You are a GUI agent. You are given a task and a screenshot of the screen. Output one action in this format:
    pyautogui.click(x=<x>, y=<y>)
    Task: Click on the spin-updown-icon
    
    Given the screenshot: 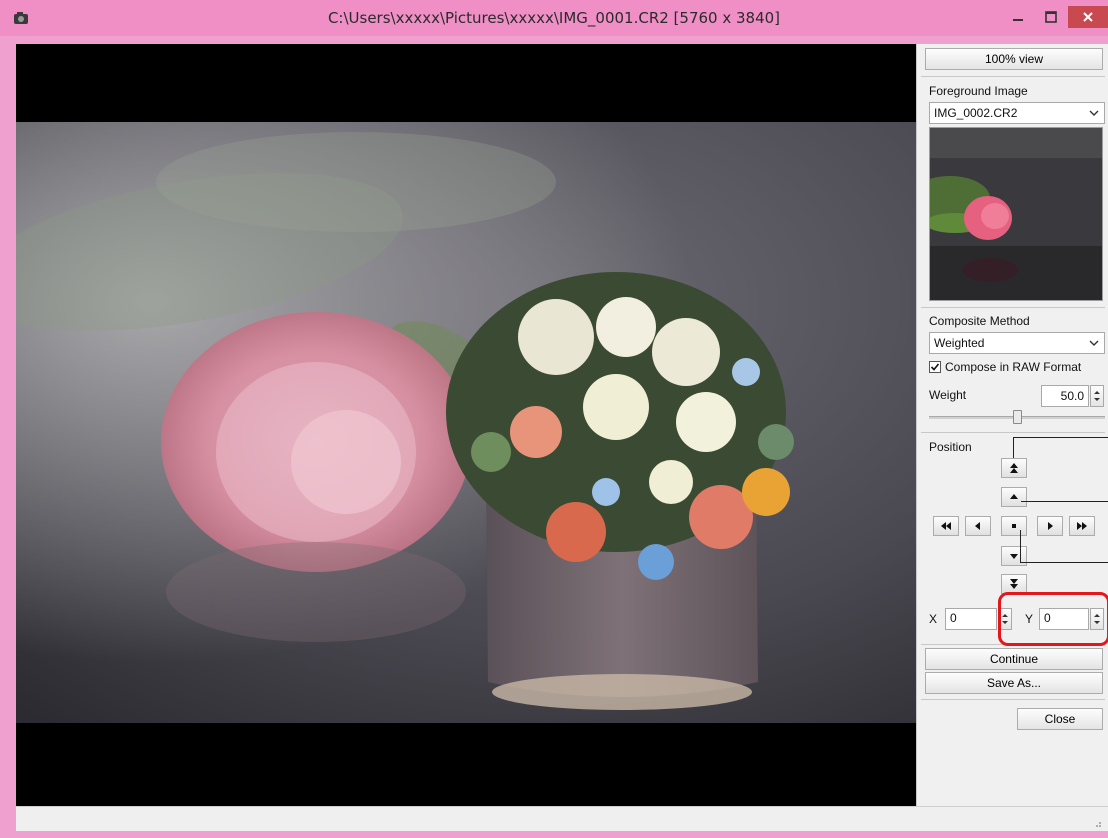 What is the action you would take?
    pyautogui.click(x=1097, y=396)
    